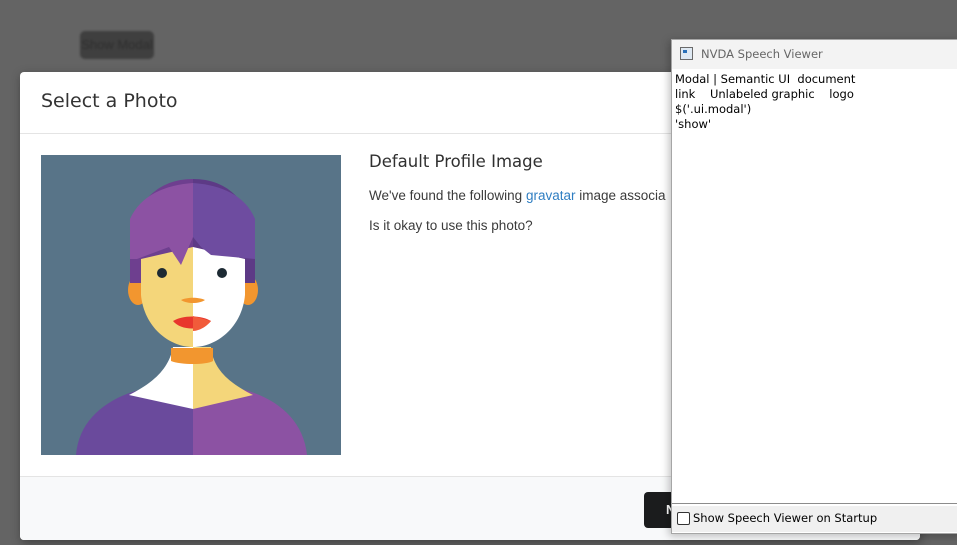  Describe the element at coordinates (693, 124) in the screenshot. I see `speech-log-line: 'show'` at that location.